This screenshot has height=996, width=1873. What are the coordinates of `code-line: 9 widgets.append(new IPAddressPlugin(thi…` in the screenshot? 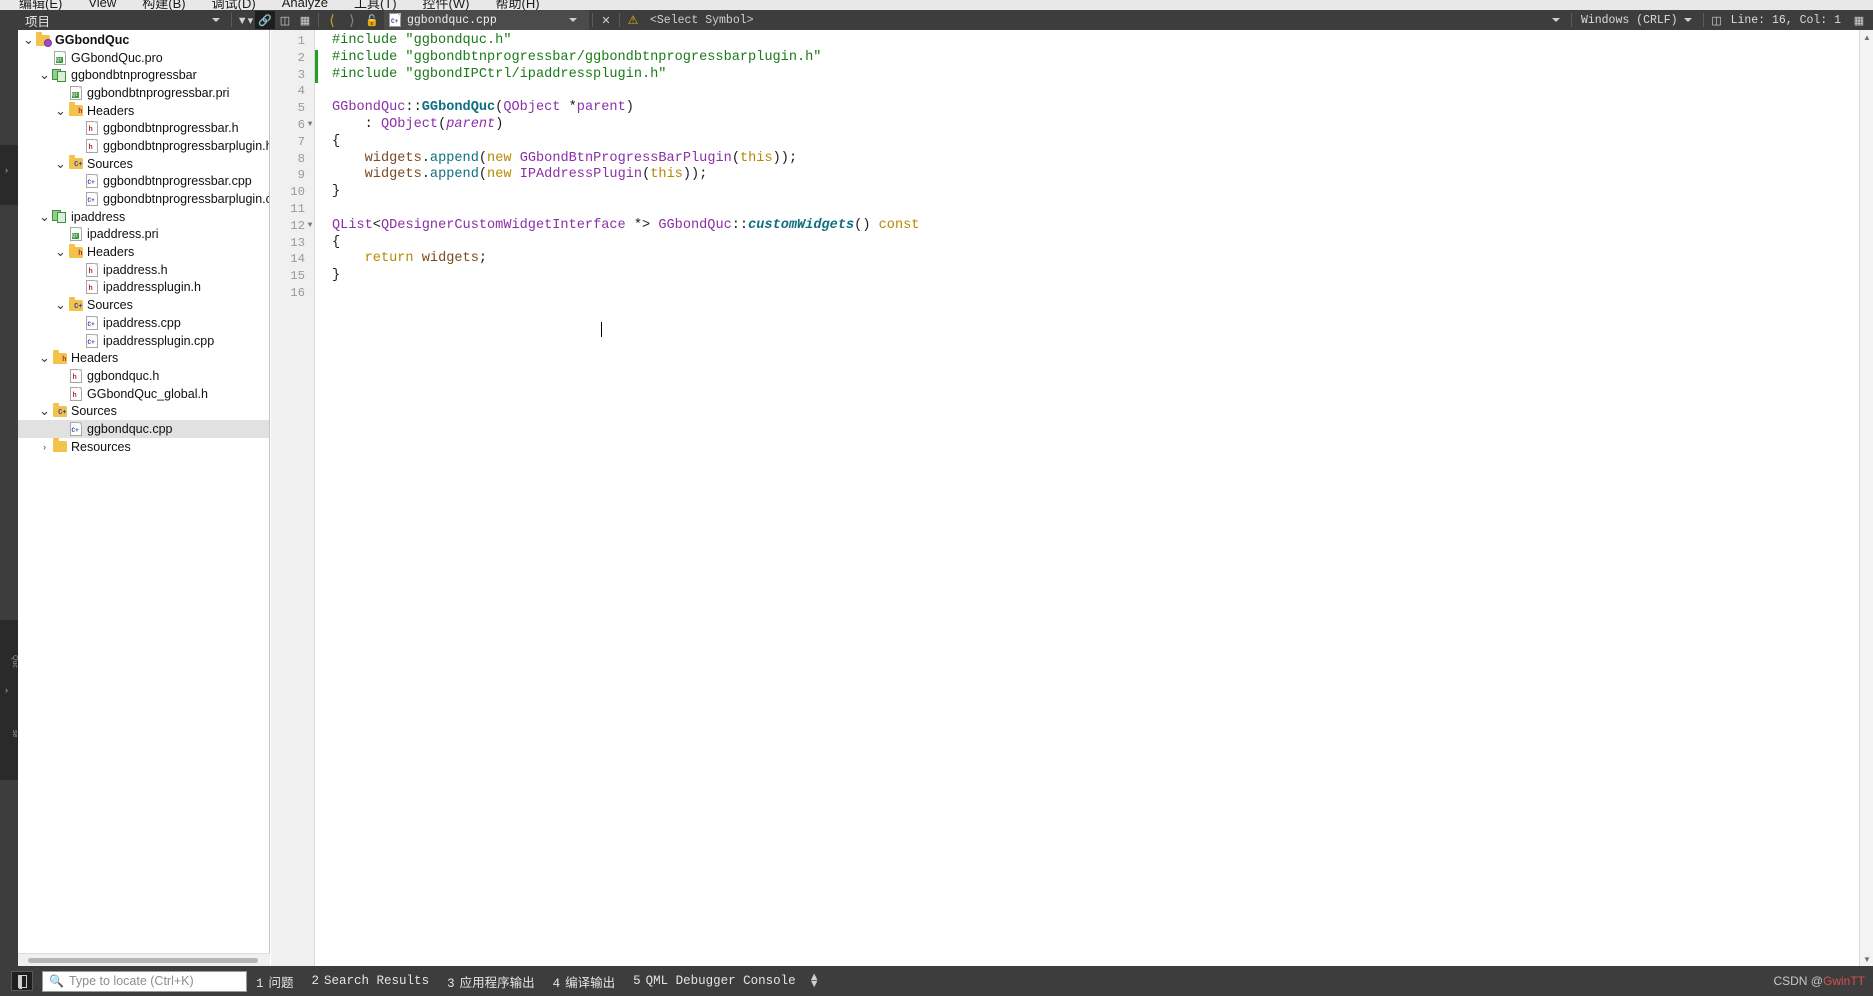 It's located at (595, 175).